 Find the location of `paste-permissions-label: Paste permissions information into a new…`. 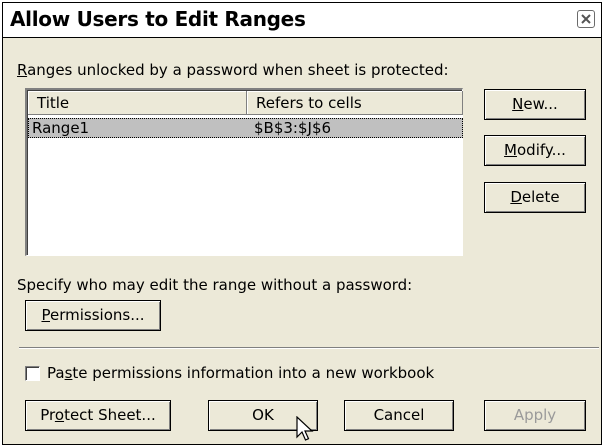

paste-permissions-label: Paste permissions information into a new… is located at coordinates (240, 373).